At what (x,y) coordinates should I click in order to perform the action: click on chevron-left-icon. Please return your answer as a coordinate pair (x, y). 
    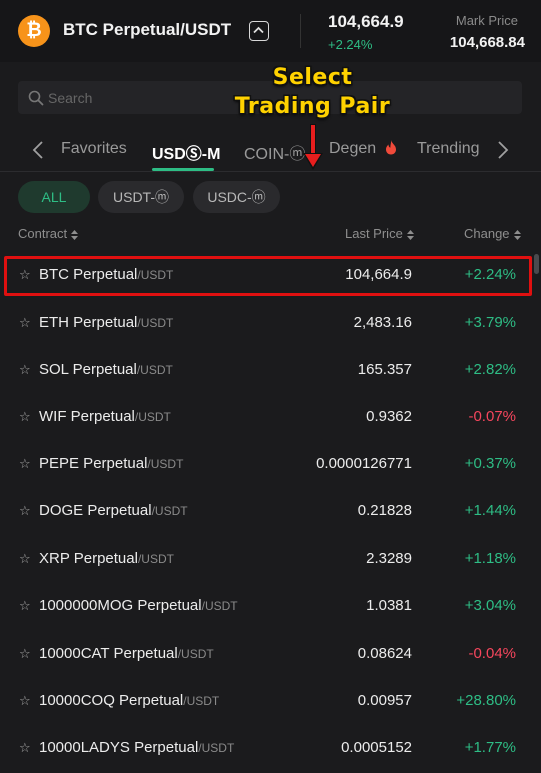
    Looking at the image, I should click on (38, 150).